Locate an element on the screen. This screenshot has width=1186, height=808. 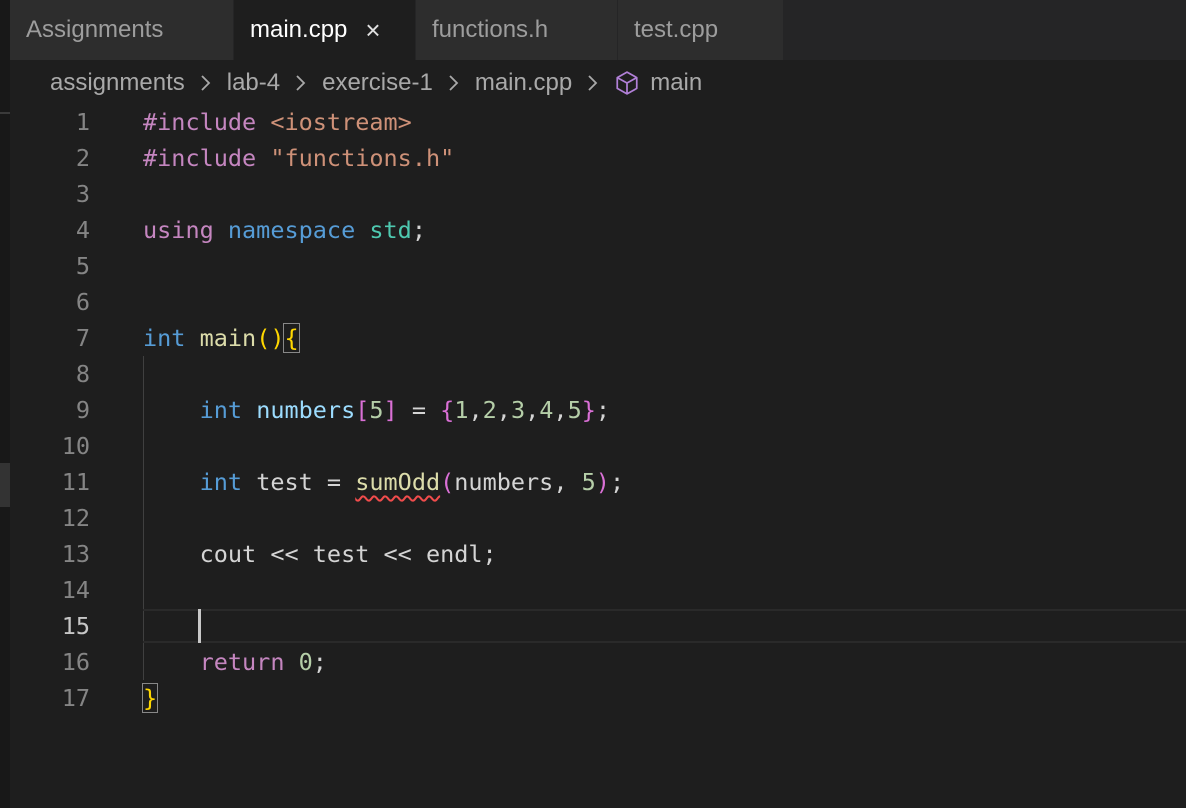
line-number: 13 is located at coordinates (75, 554).